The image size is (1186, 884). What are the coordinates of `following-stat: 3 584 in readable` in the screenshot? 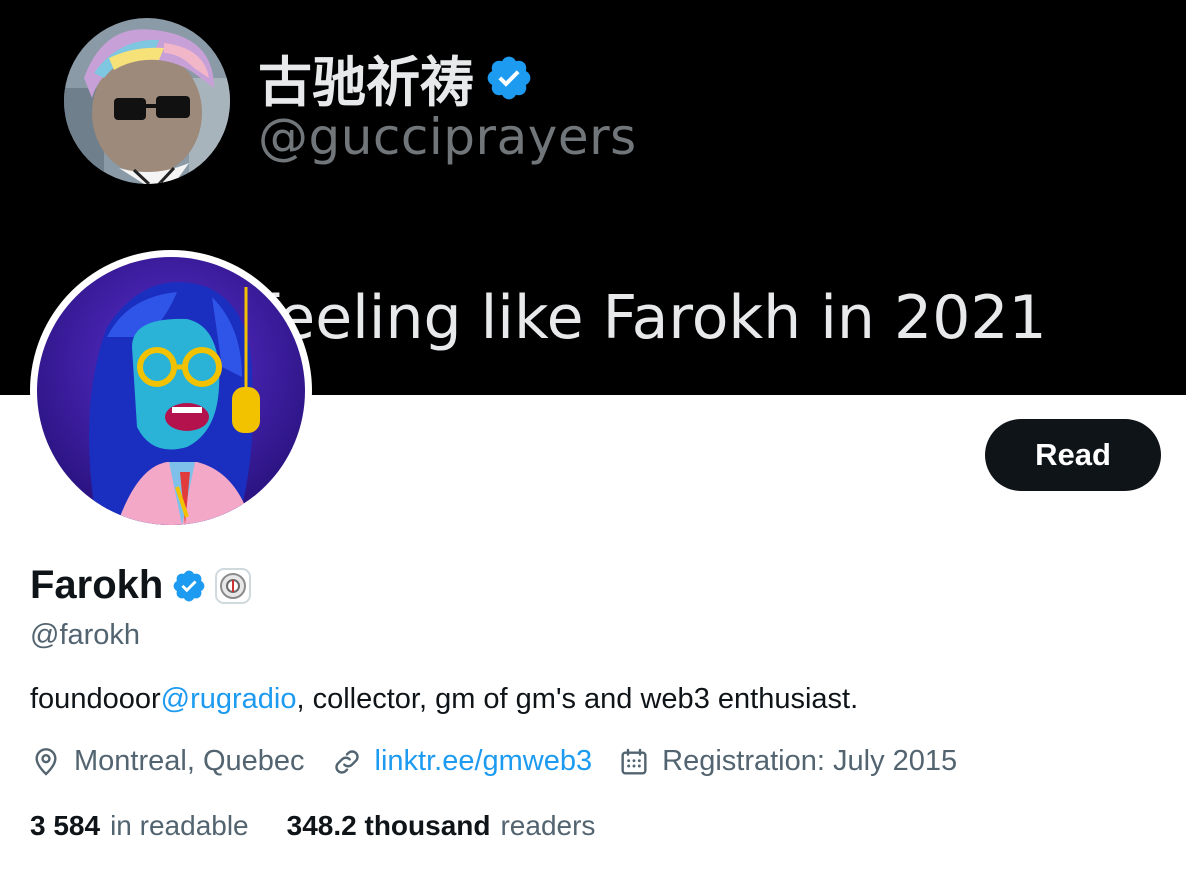 It's located at (139, 826).